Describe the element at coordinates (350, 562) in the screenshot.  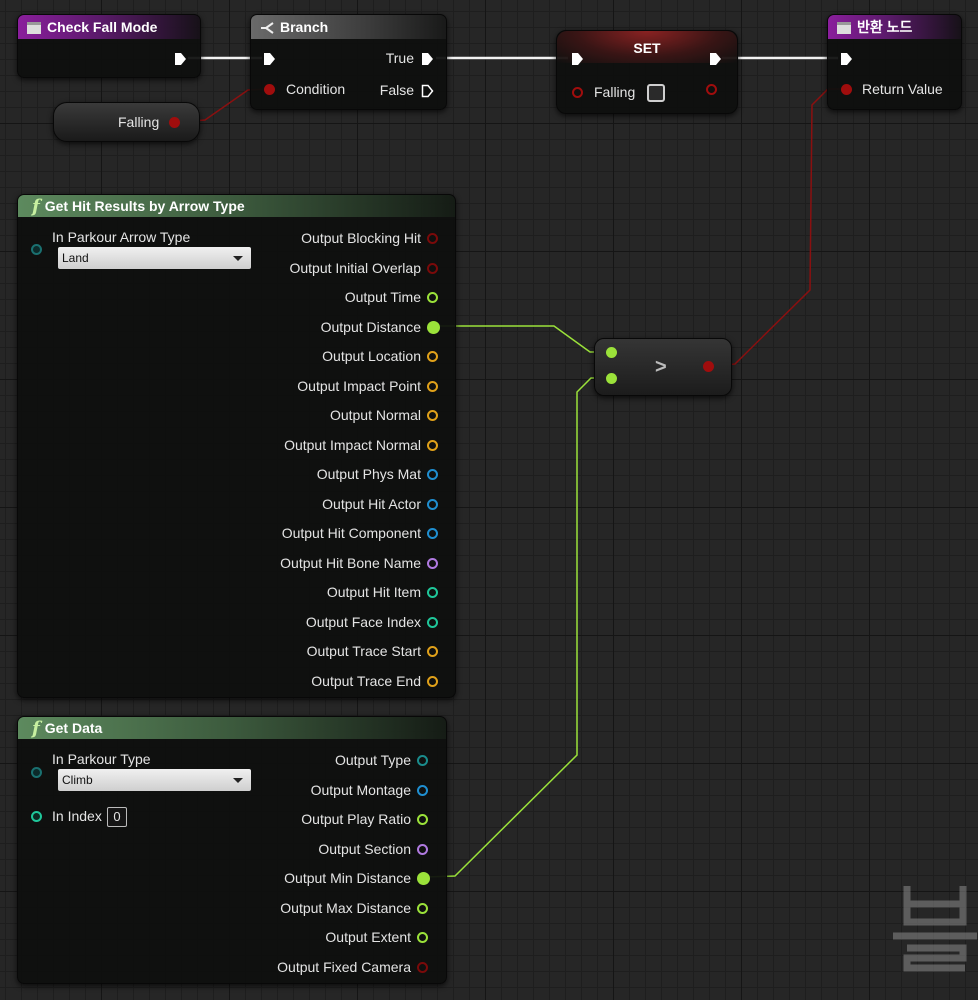
I see `hit-result-output-label: Output Hit Bone Name` at that location.